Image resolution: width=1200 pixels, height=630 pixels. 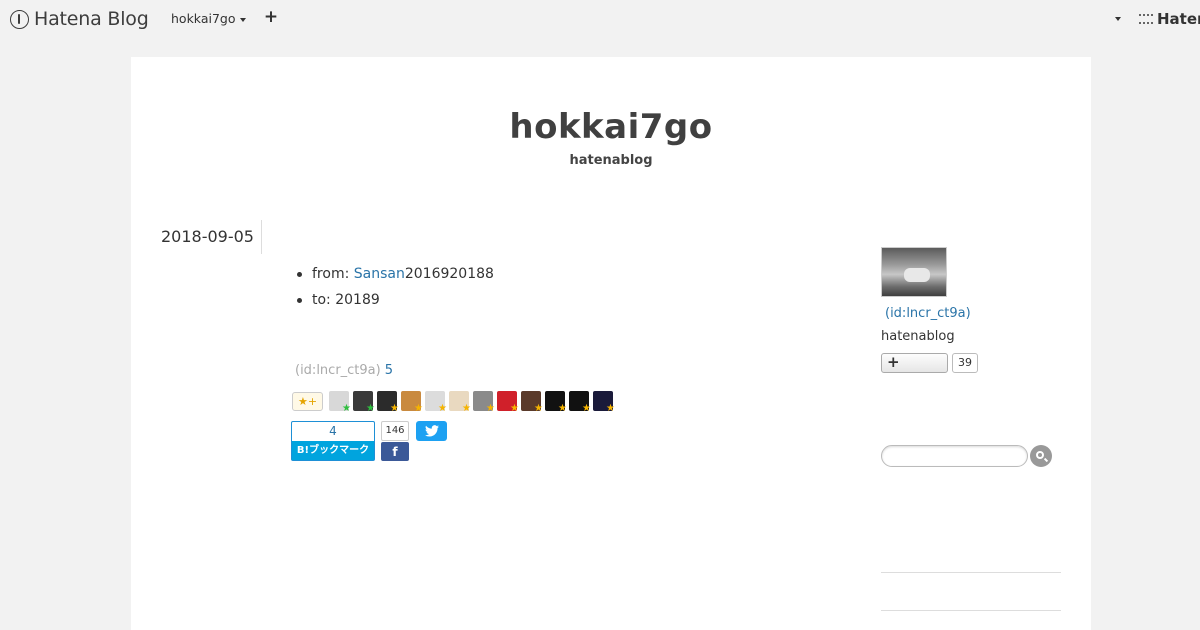 What do you see at coordinates (19, 19) in the screenshot?
I see `hatena-logo-icon` at bounding box center [19, 19].